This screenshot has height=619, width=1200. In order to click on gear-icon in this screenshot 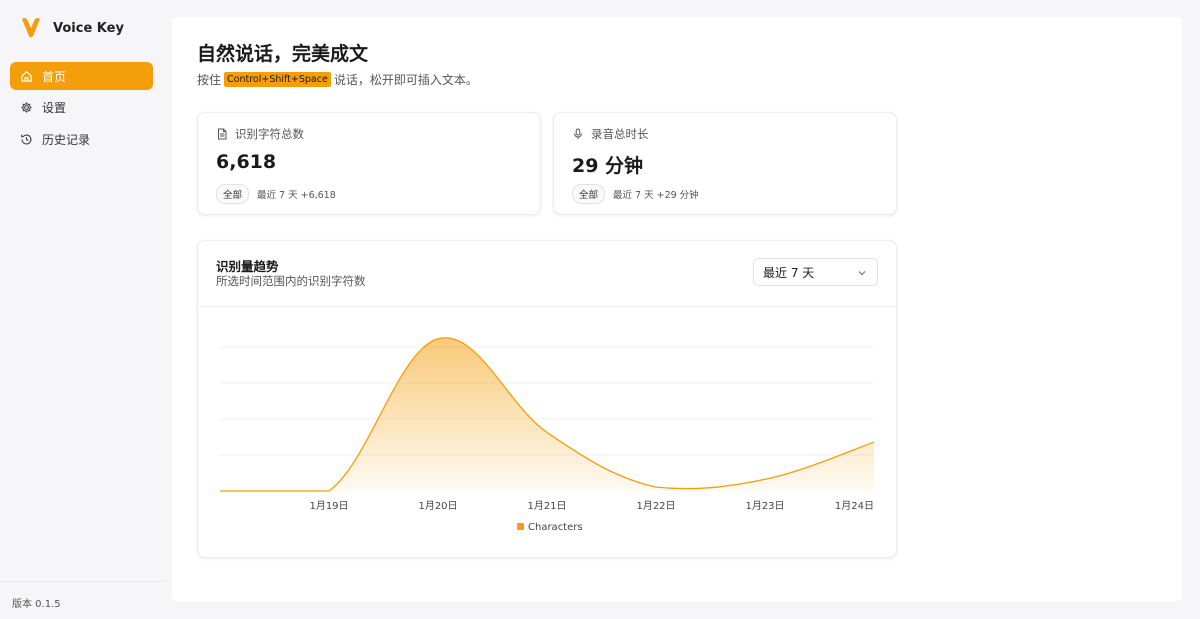, I will do `click(26, 107)`.